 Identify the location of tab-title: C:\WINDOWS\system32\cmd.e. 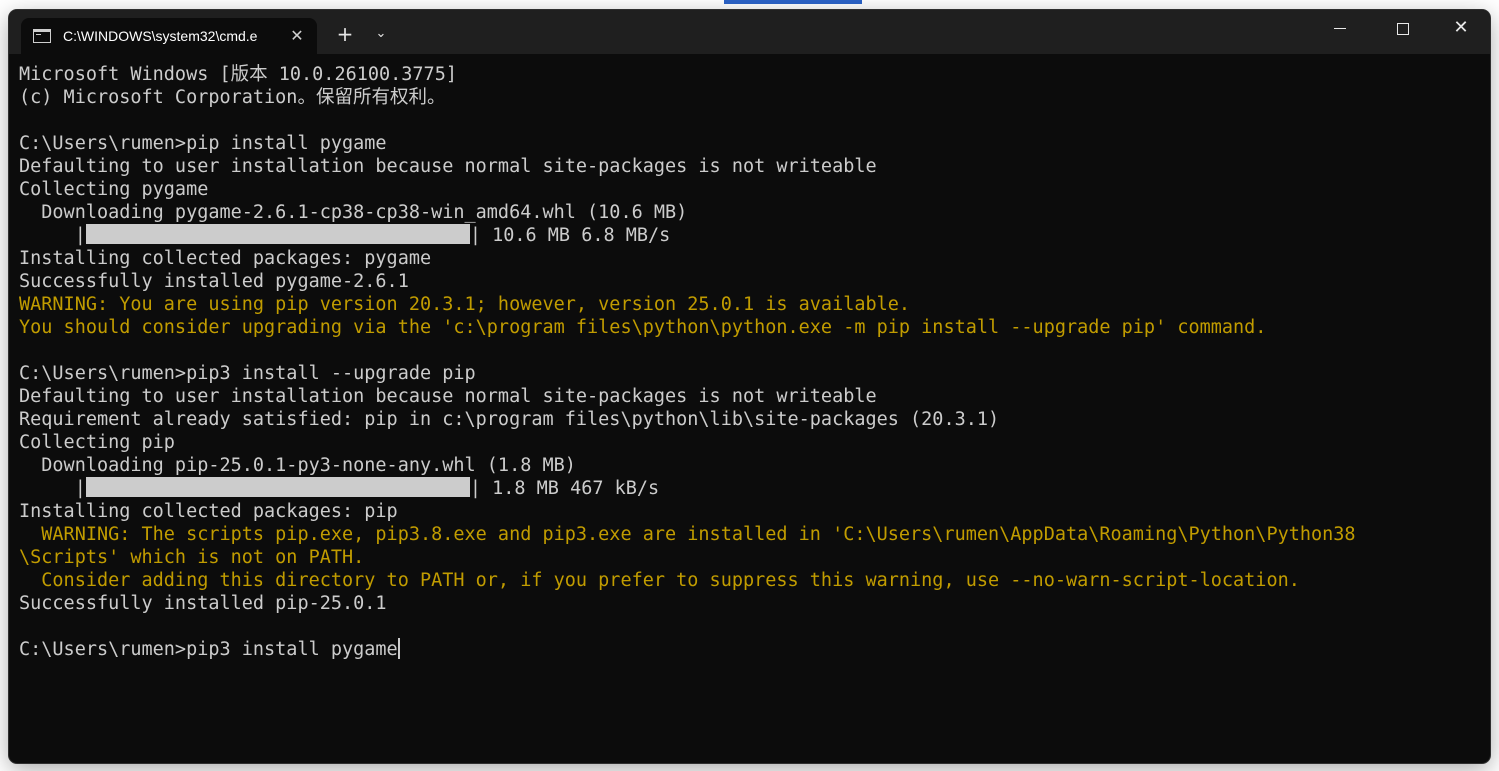
(160, 36).